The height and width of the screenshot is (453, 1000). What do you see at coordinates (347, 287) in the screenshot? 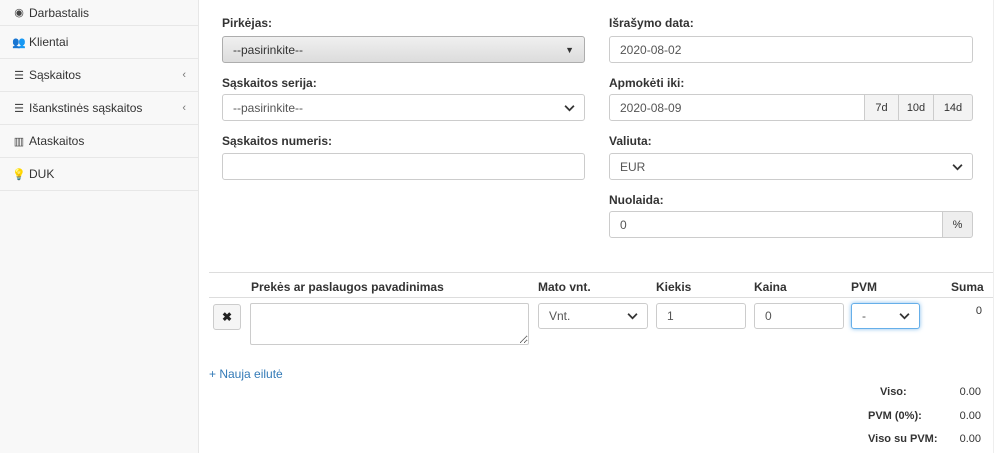
I see `header-name: Prekės ar paslaugos pavadinimas` at bounding box center [347, 287].